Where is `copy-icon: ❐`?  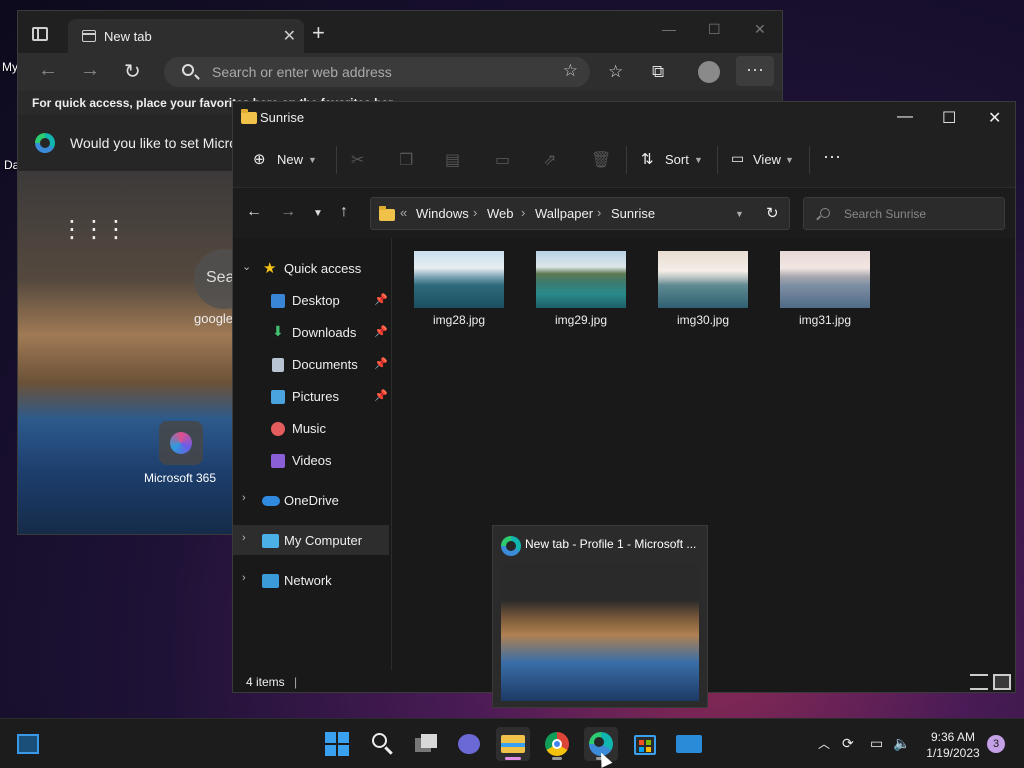 copy-icon: ❐ is located at coordinates (406, 160).